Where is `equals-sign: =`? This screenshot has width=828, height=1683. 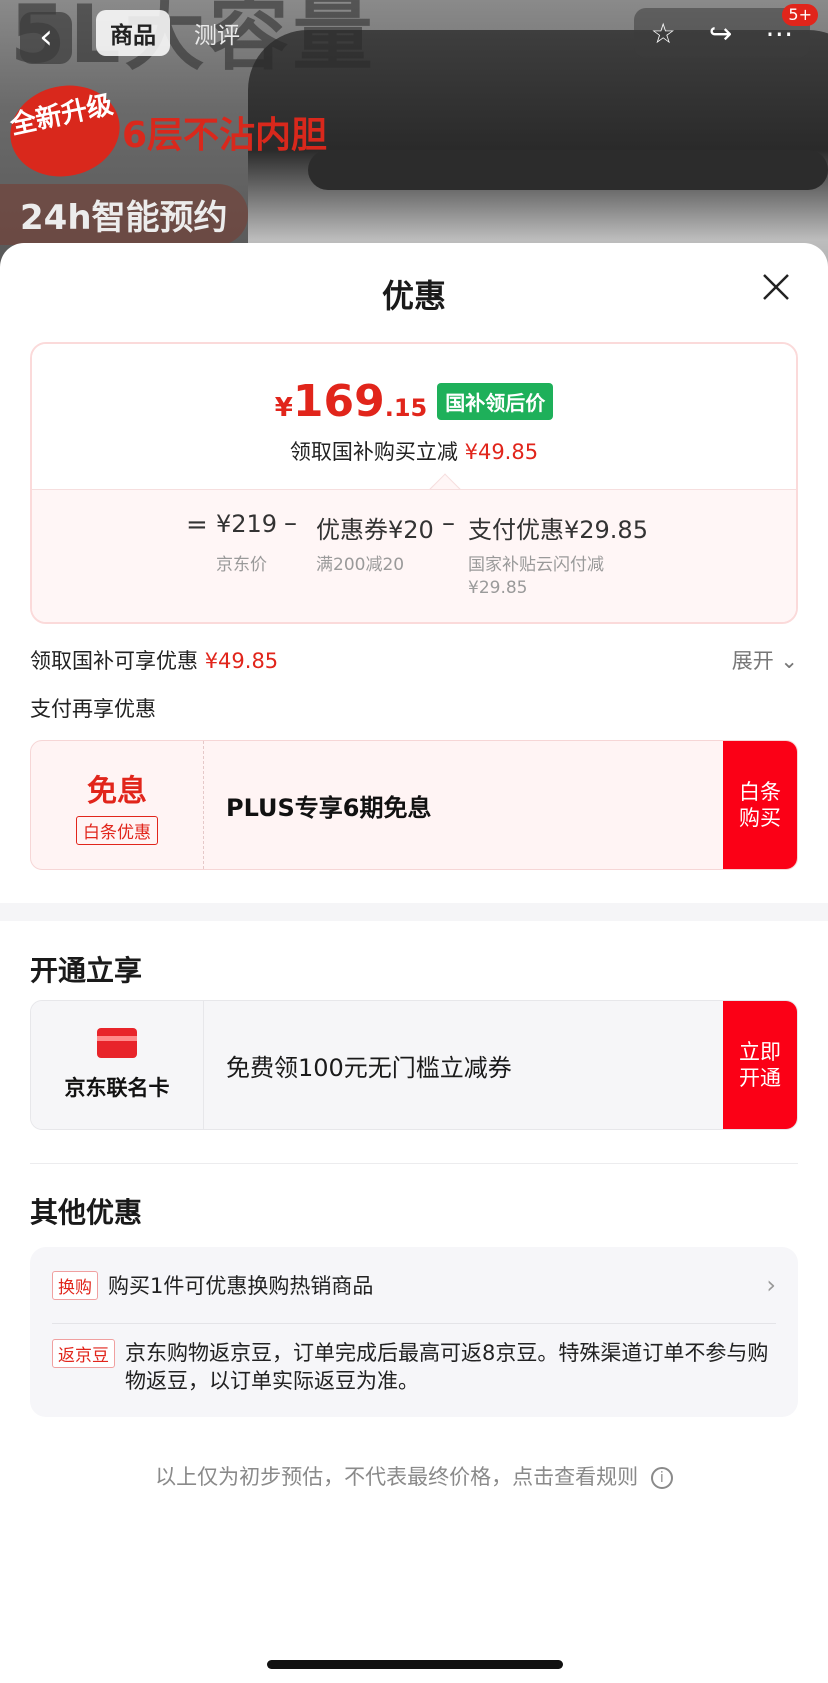
equals-sign: = is located at coordinates (197, 525).